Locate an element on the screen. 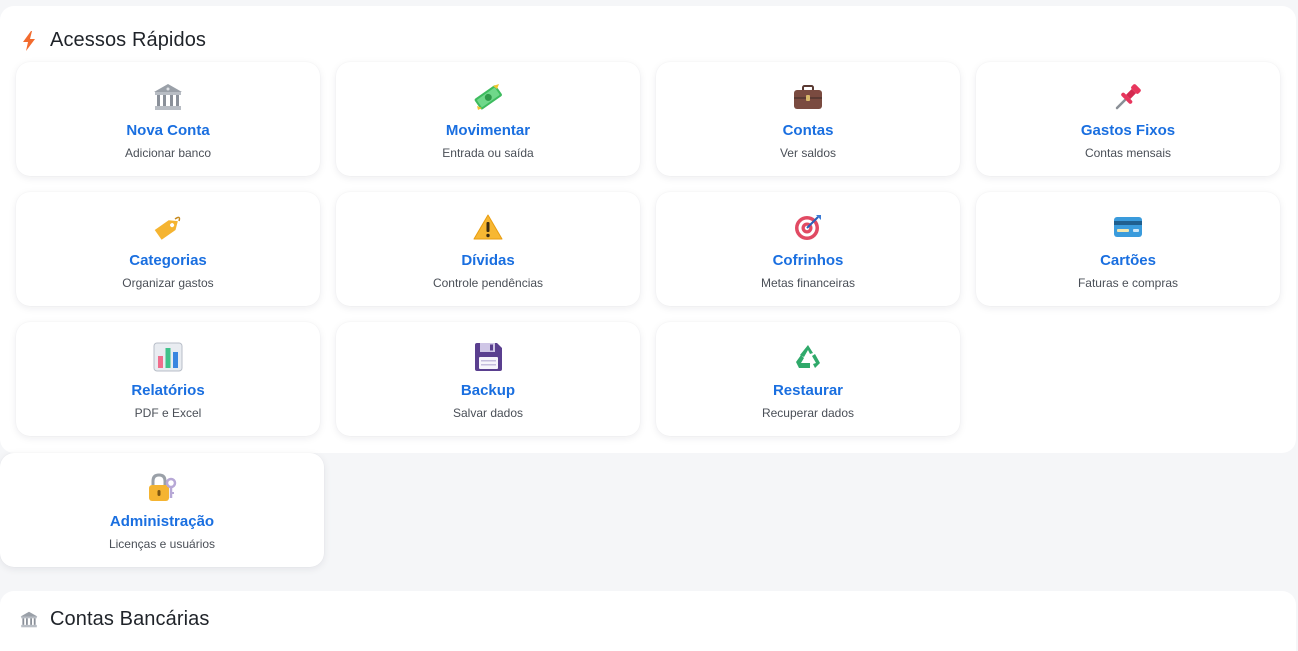  card-subtitle: Salvar dados is located at coordinates (488, 413).